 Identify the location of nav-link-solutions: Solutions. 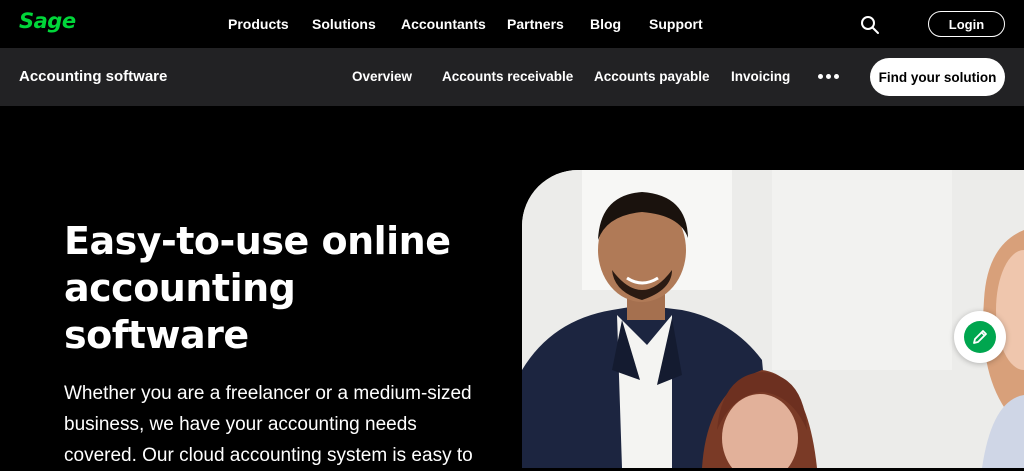
(344, 24).